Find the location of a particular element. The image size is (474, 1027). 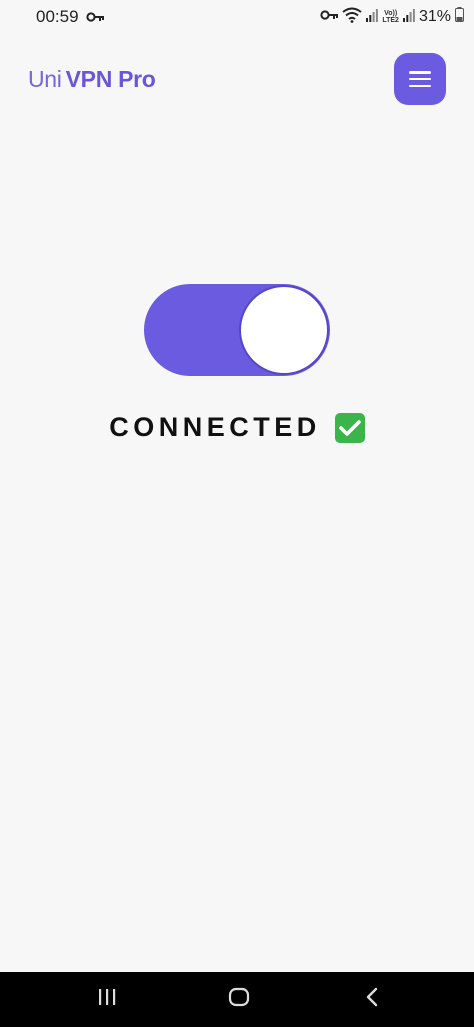

status-icons: Vo)) LTE2 31% is located at coordinates (392, 17).